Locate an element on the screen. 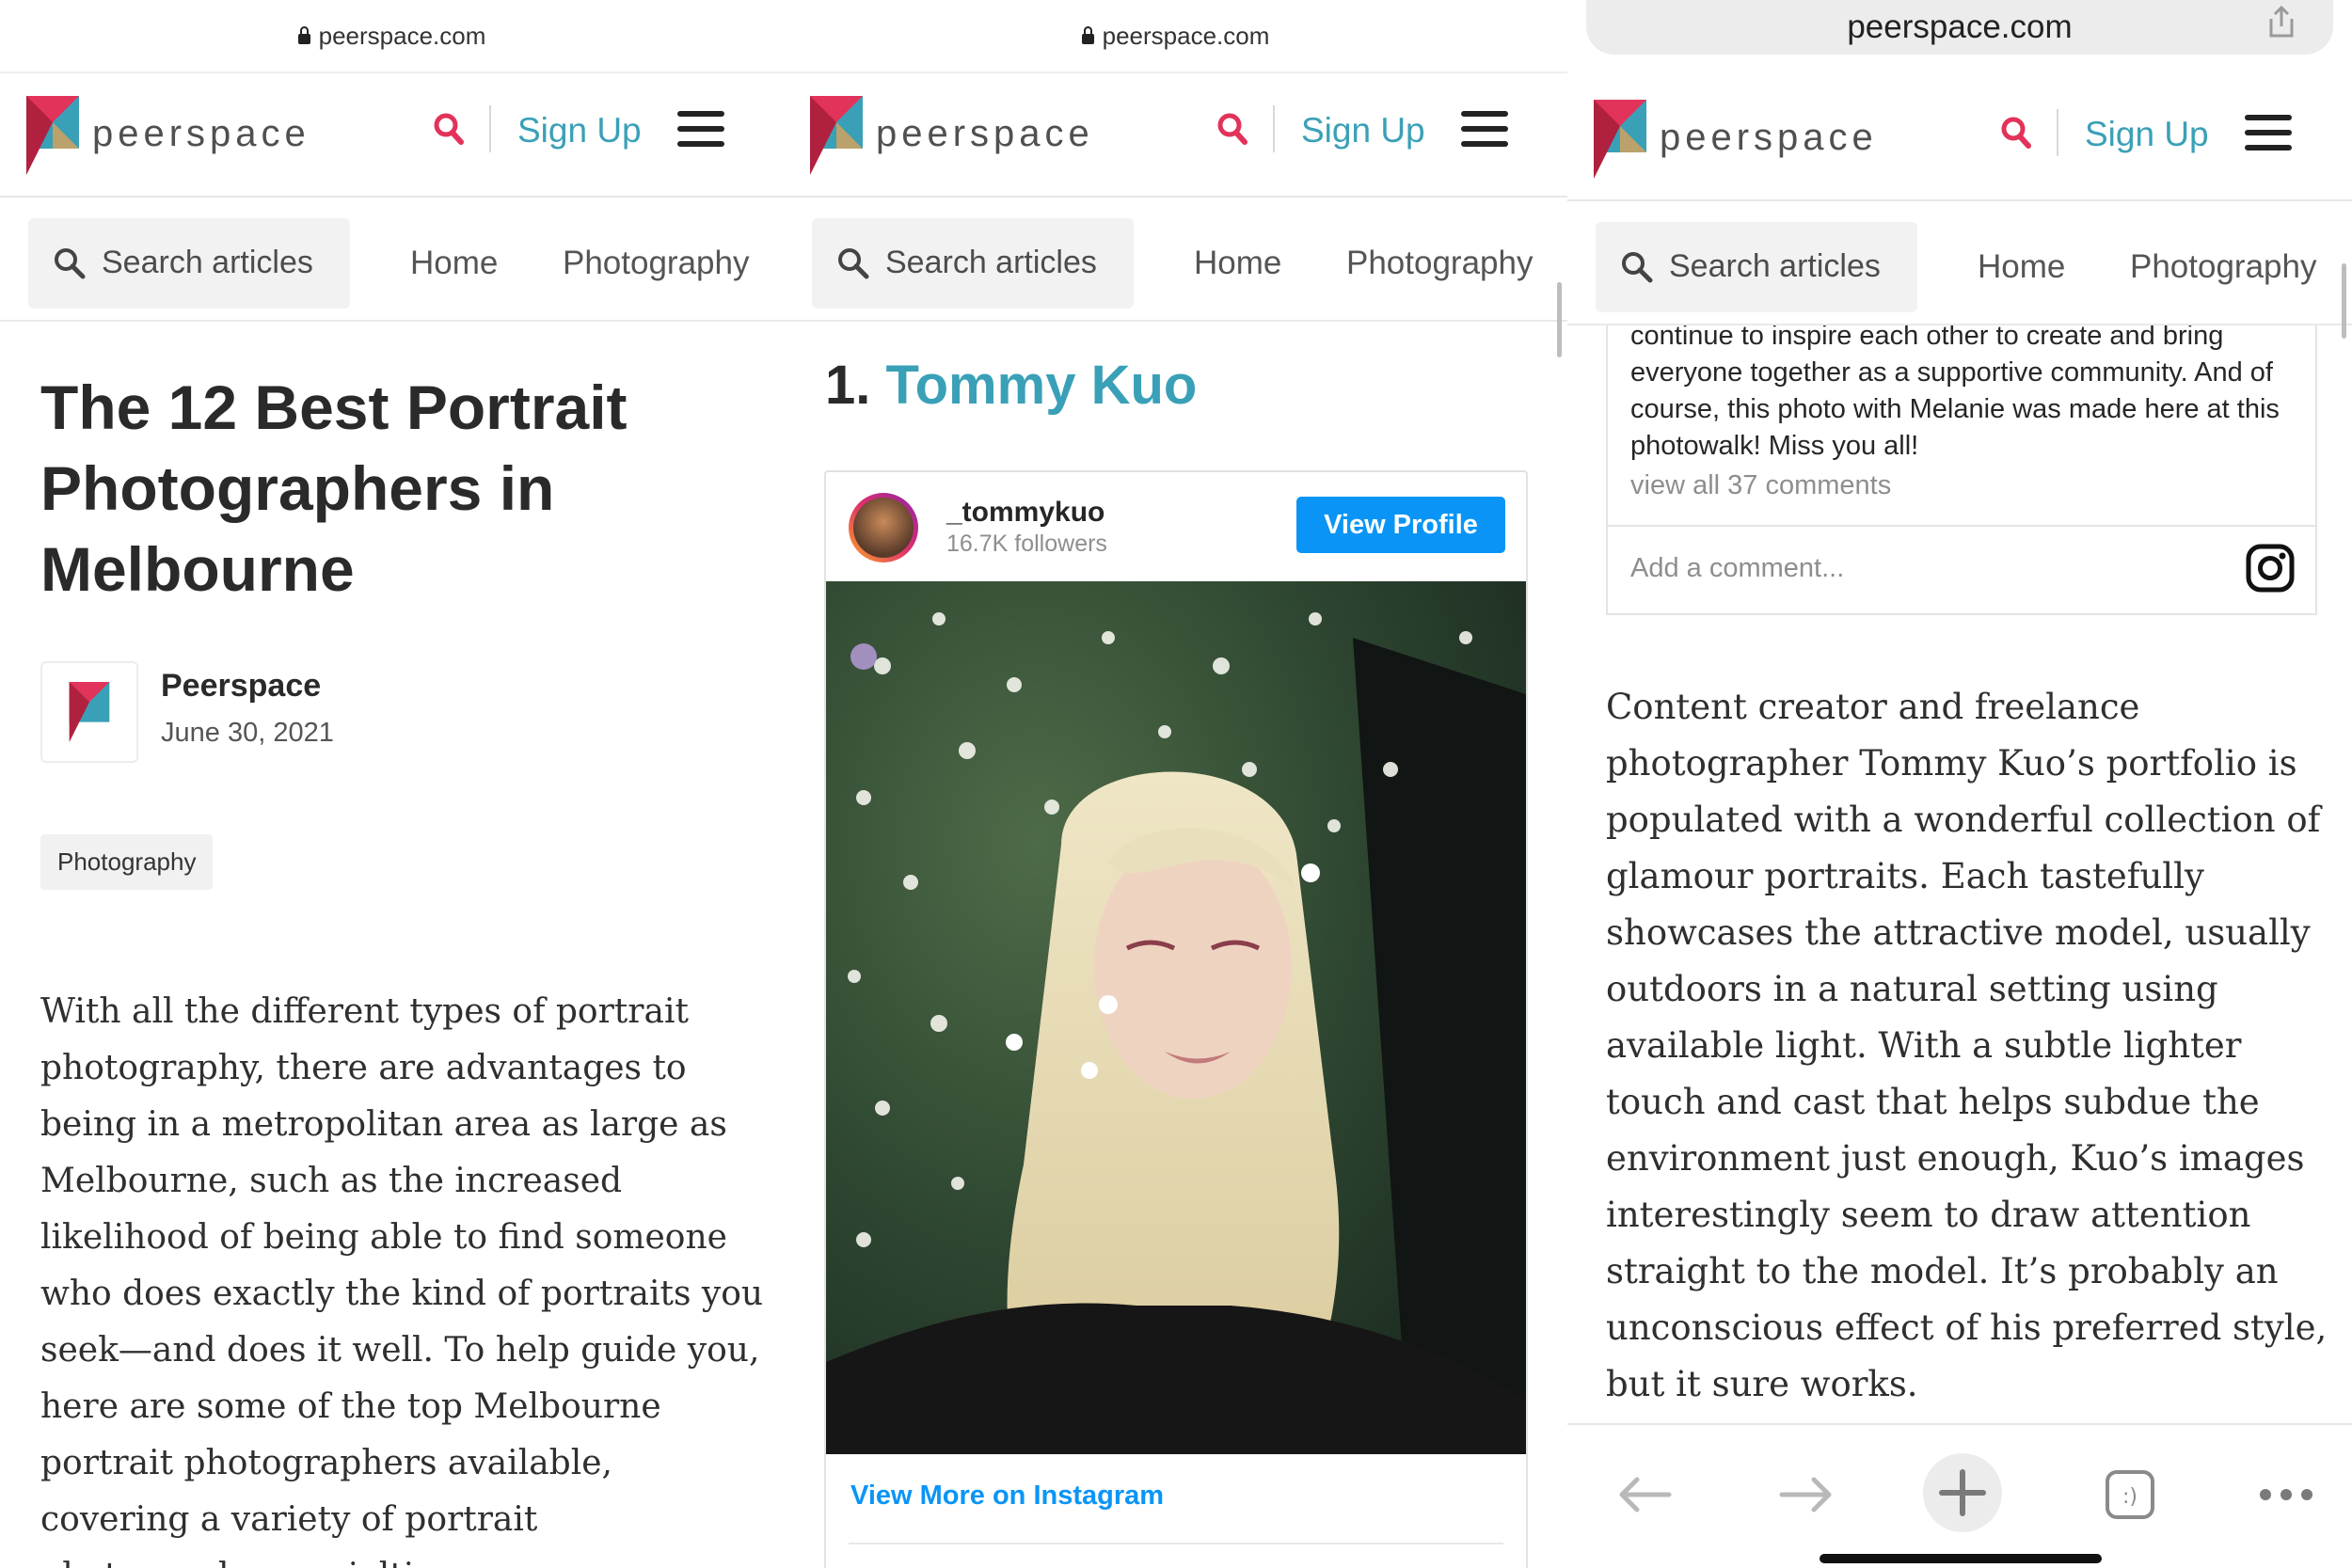 The width and height of the screenshot is (2352, 1568). back-arrow-icon is located at coordinates (1644, 1495).